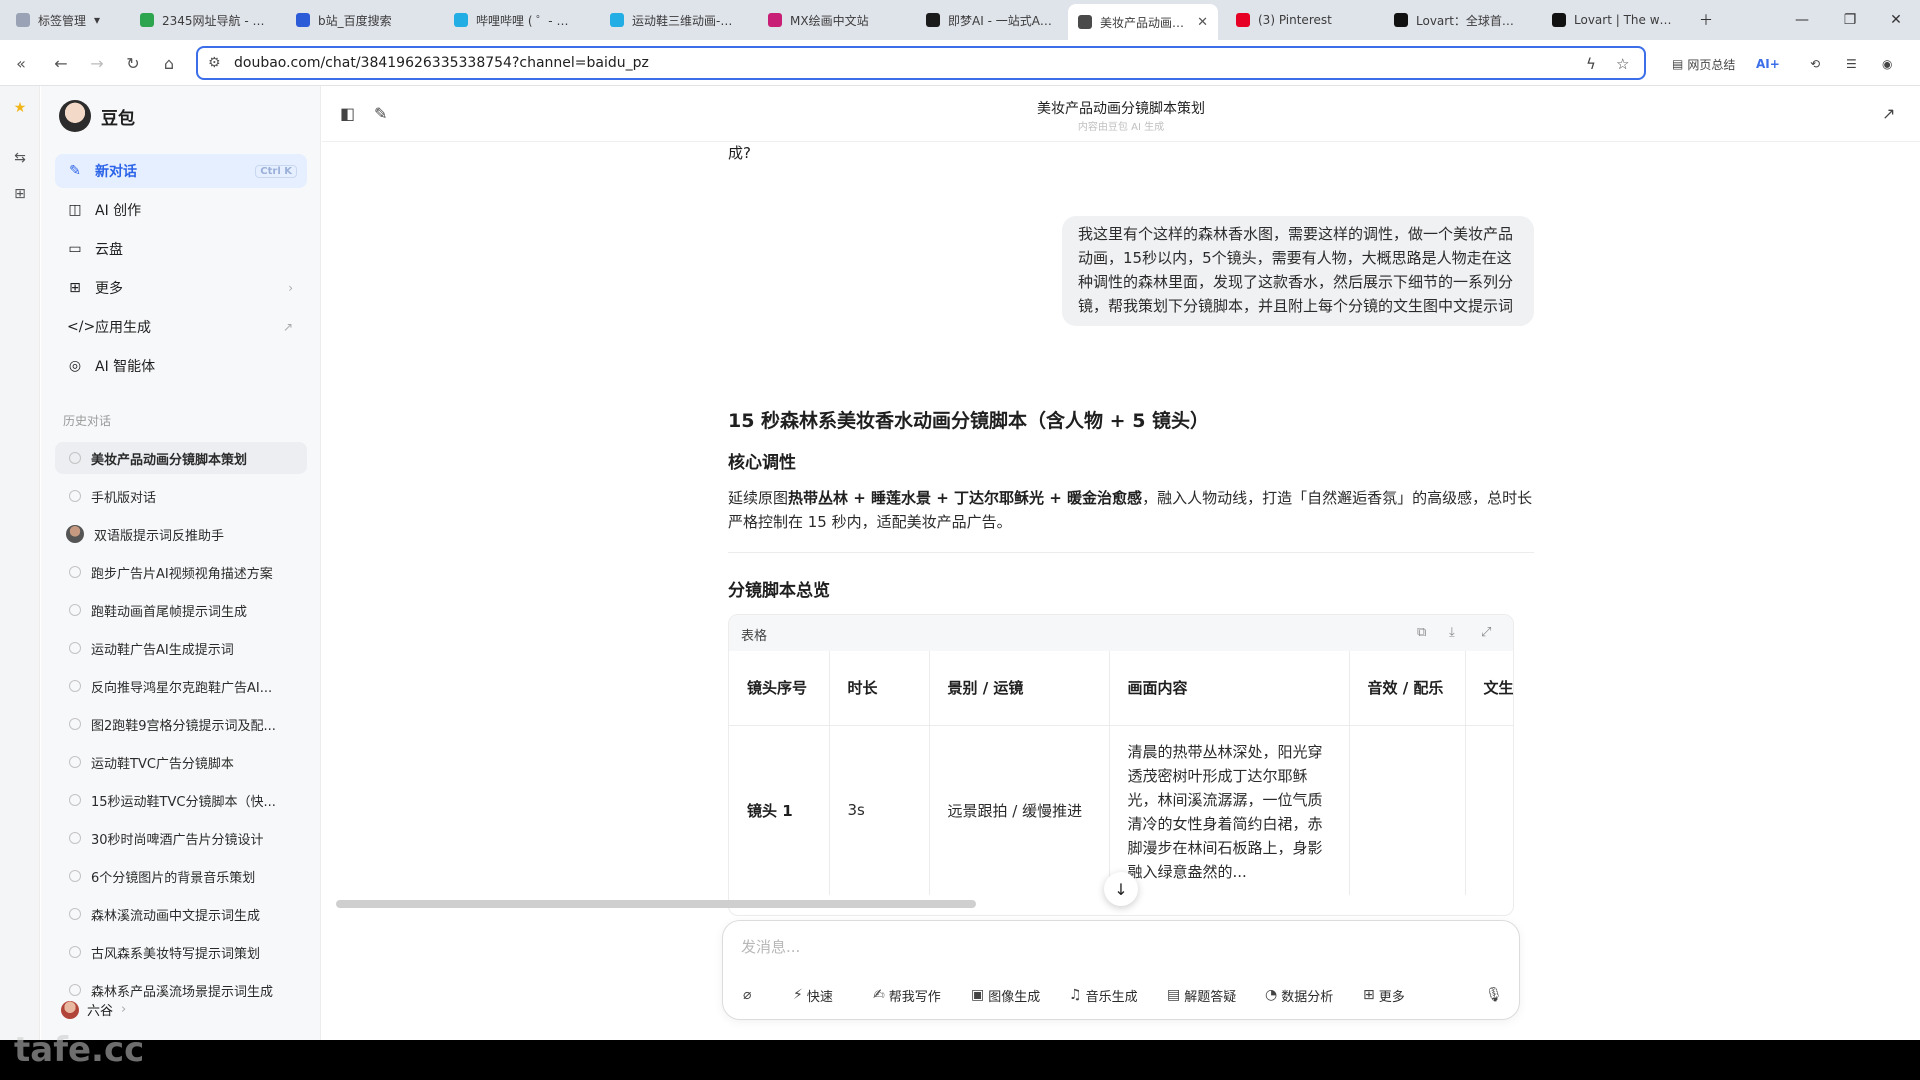 This screenshot has height=1080, width=1920. Describe the element at coordinates (1384, 995) in the screenshot. I see `composer-tool-button: ⊞ 更多` at that location.